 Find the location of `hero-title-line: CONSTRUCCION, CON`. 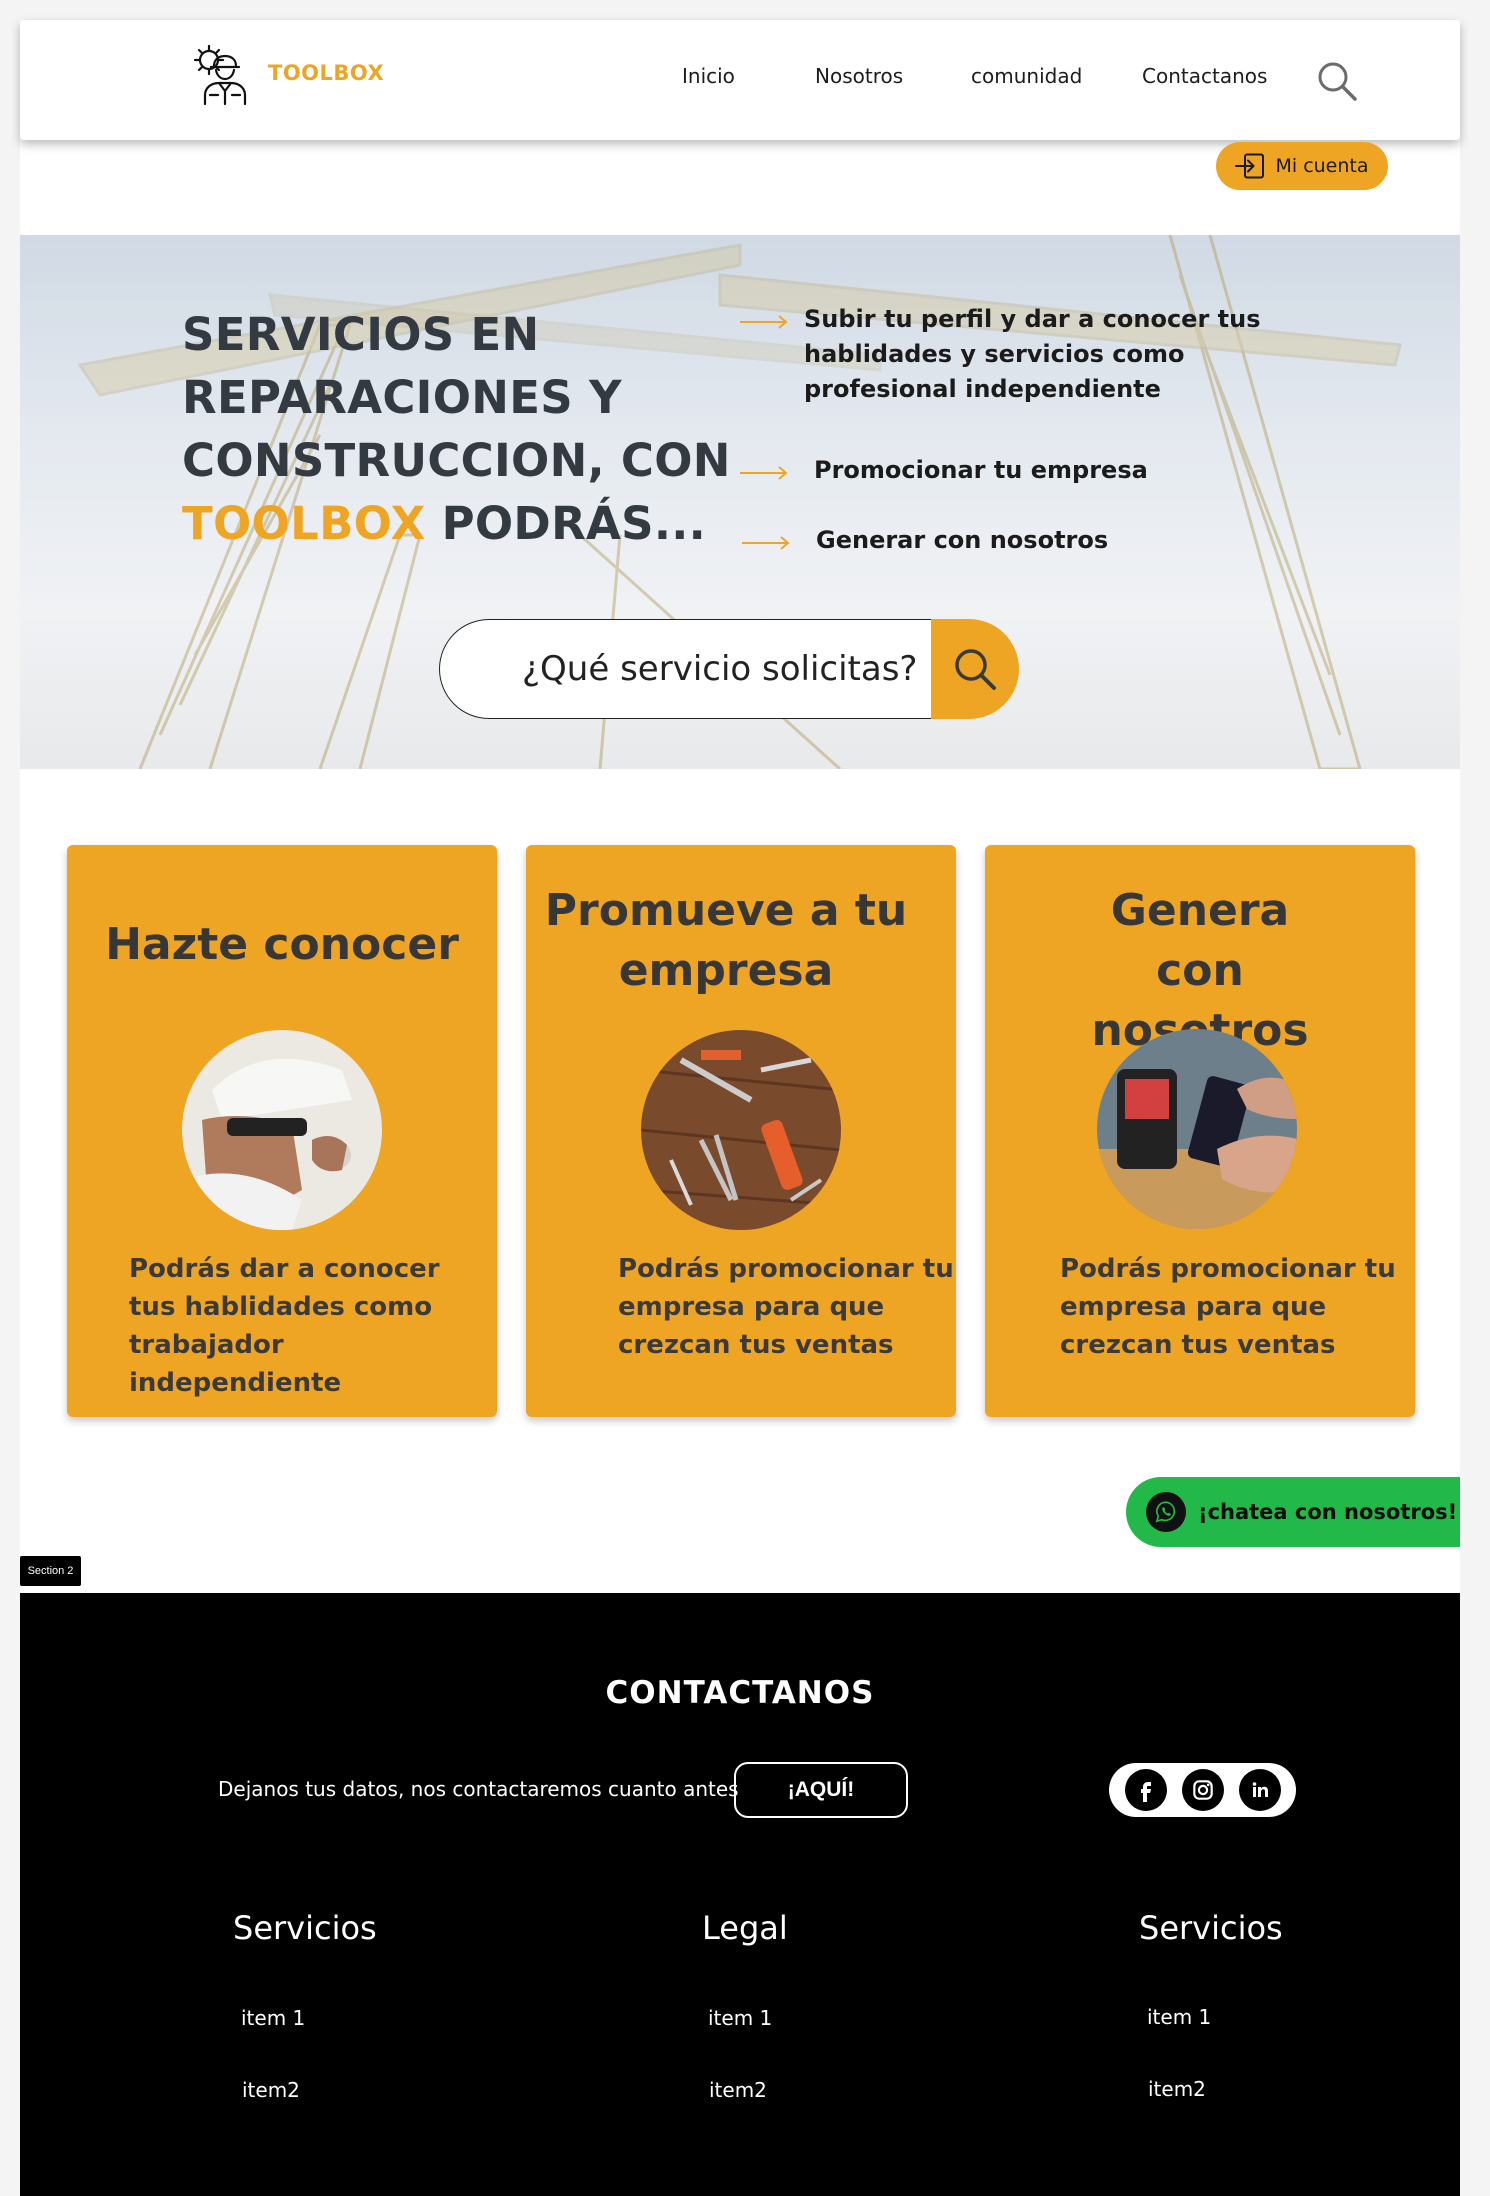

hero-title-line: CONSTRUCCION, CON is located at coordinates (456, 460).